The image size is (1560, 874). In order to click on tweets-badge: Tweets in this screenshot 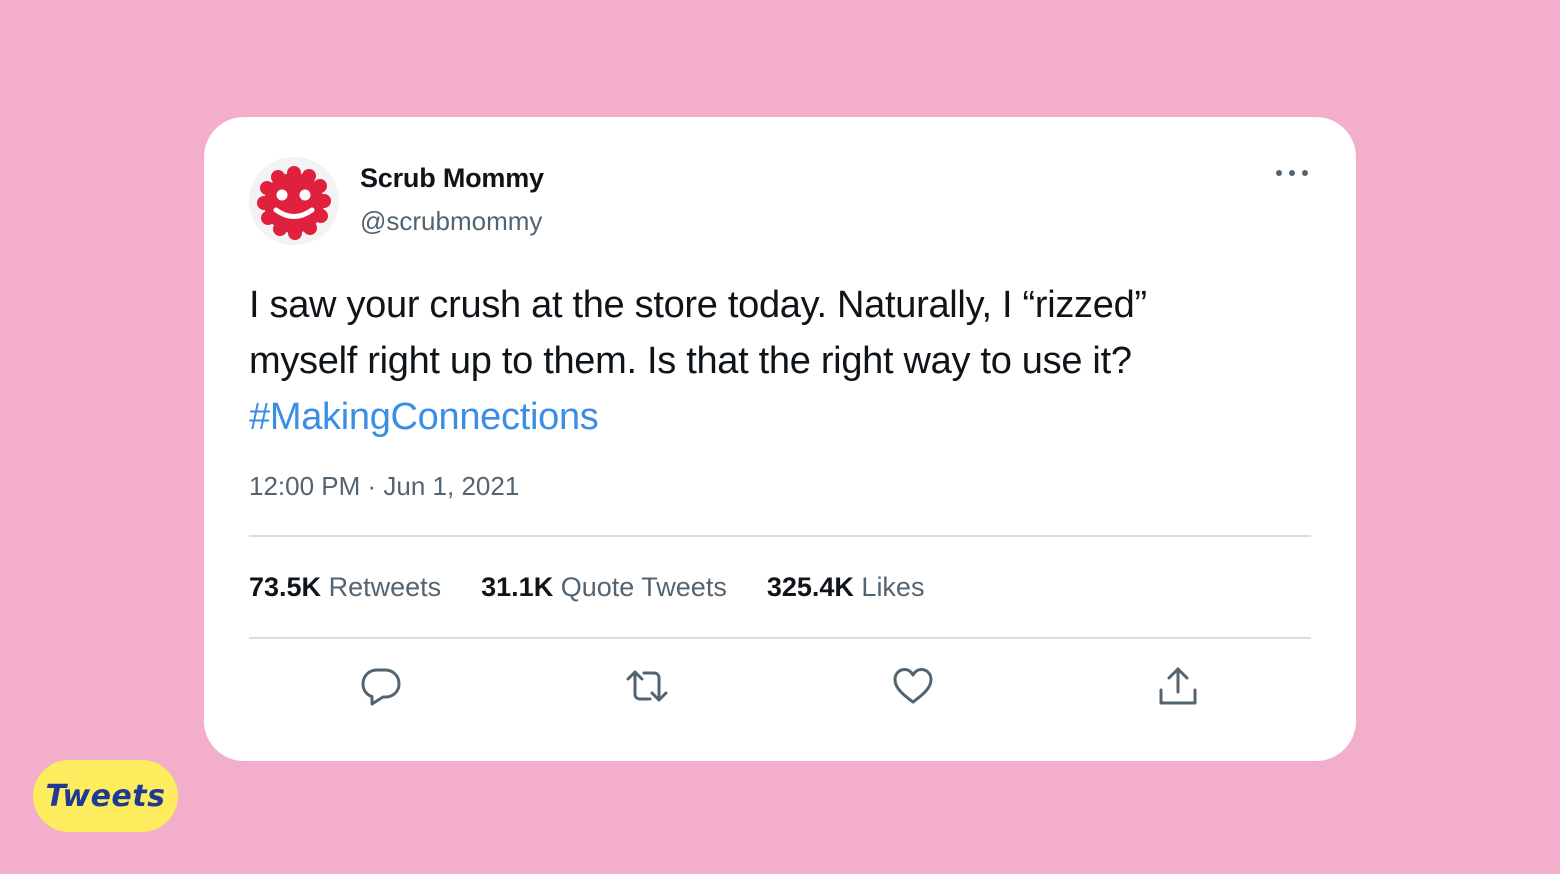, I will do `click(105, 796)`.